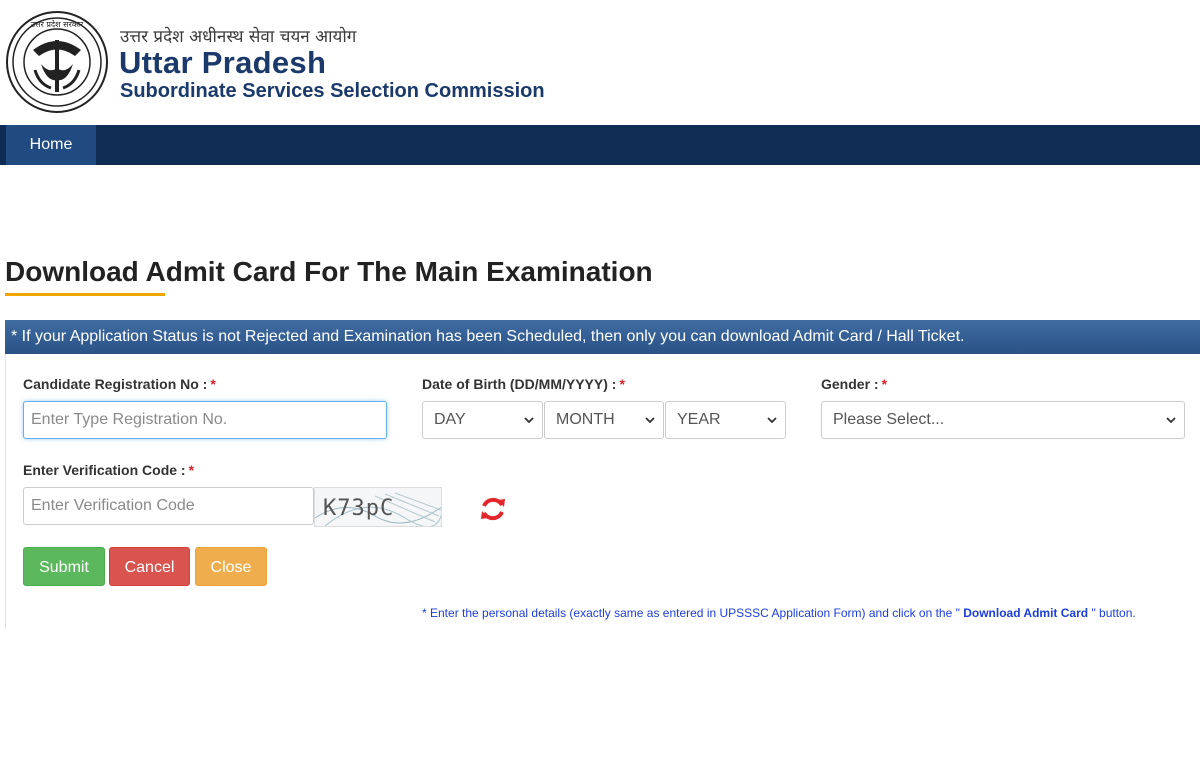  What do you see at coordinates (238, 37) in the screenshot?
I see `hindi-commission-title: उत्तर प्रदेश अधीनस्थ सेवा चयन आयोग` at bounding box center [238, 37].